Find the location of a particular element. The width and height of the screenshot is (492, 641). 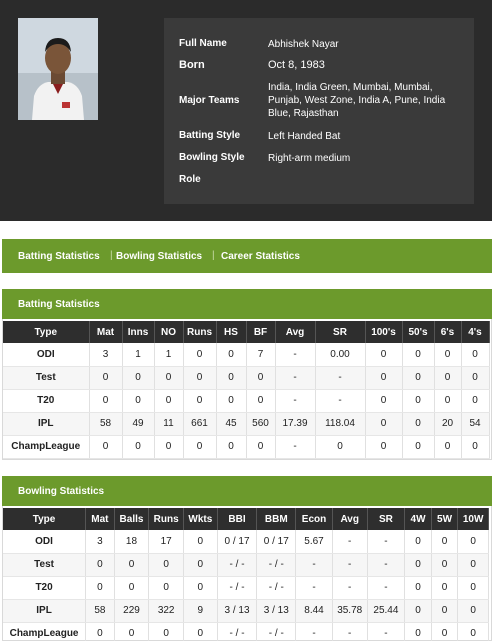

batting-style-label: Batting Style is located at coordinates (210, 135).